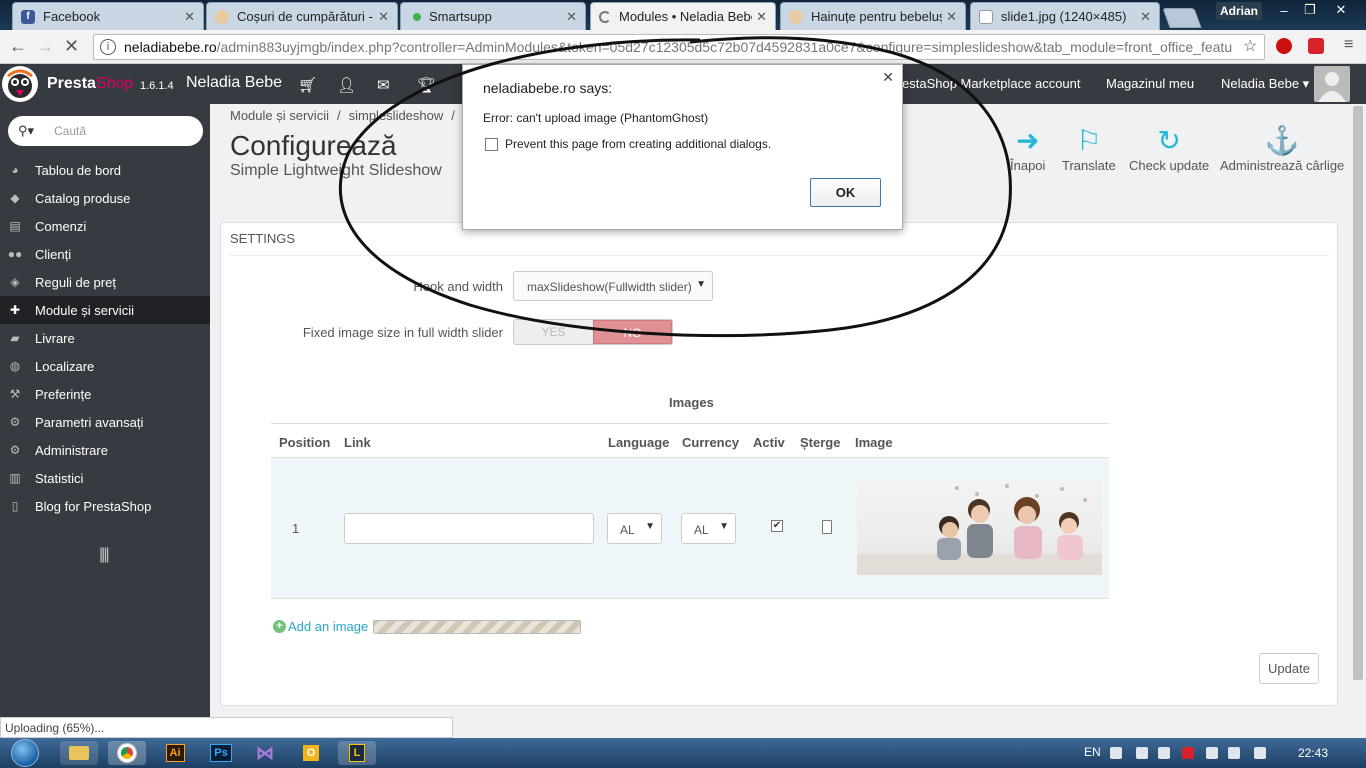  What do you see at coordinates (63, 394) in the screenshot?
I see `sidebar-item-label: Preferințe` at bounding box center [63, 394].